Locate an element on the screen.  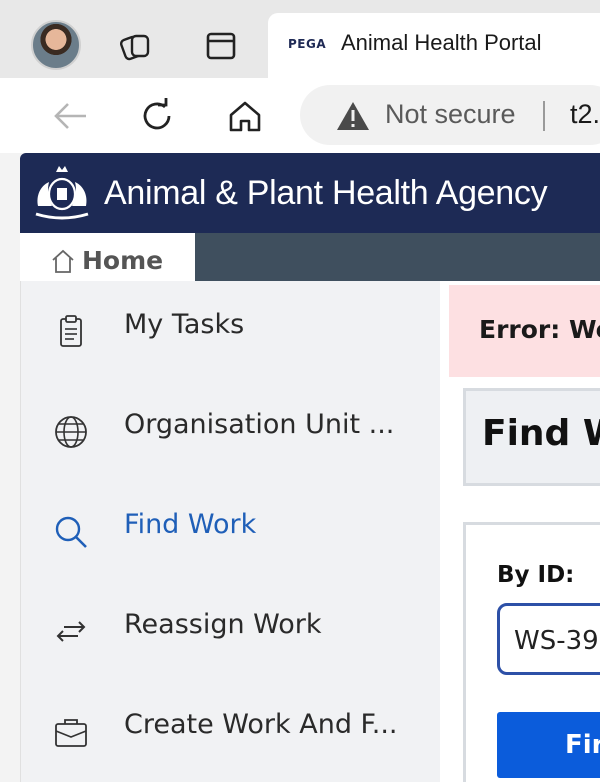
agency-name: Animal & Plant Health Agency is located at coordinates (326, 193).